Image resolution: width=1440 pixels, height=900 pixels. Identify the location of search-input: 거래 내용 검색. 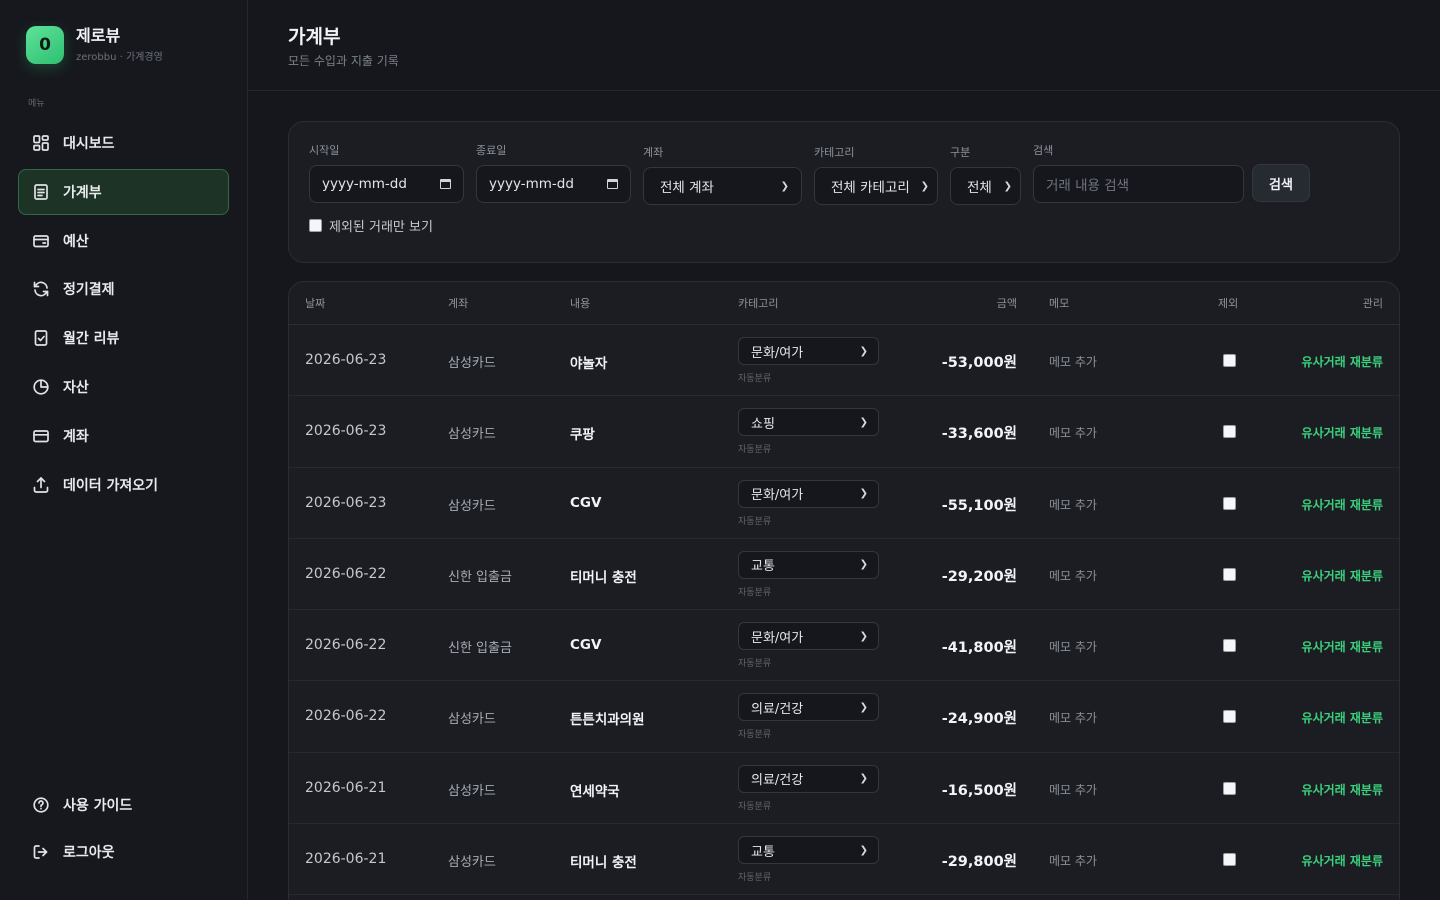
(1138, 184).